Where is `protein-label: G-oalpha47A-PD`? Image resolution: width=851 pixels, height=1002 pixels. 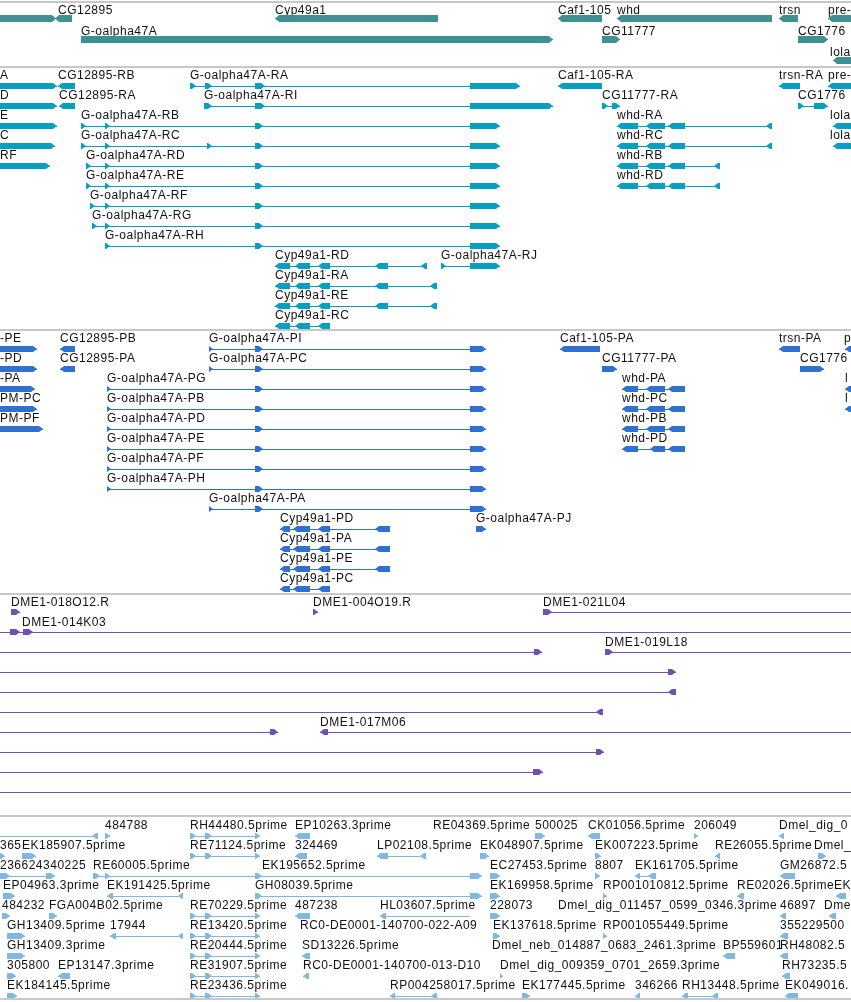 protein-label: G-oalpha47A-PD is located at coordinates (156, 418).